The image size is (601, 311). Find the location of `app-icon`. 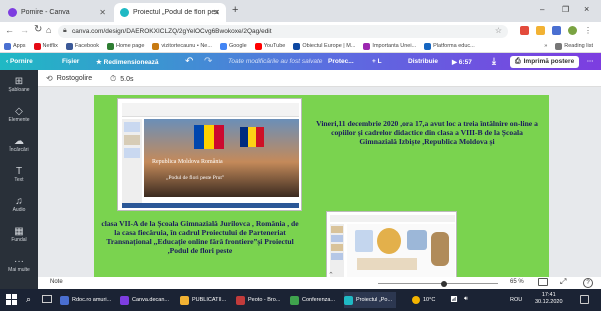

app-icon is located at coordinates (294, 300).